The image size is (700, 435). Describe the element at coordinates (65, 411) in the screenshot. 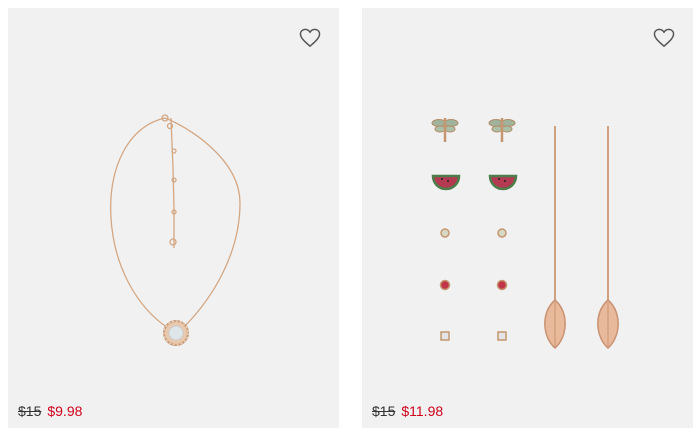

I see `sale-price: $9.98` at that location.